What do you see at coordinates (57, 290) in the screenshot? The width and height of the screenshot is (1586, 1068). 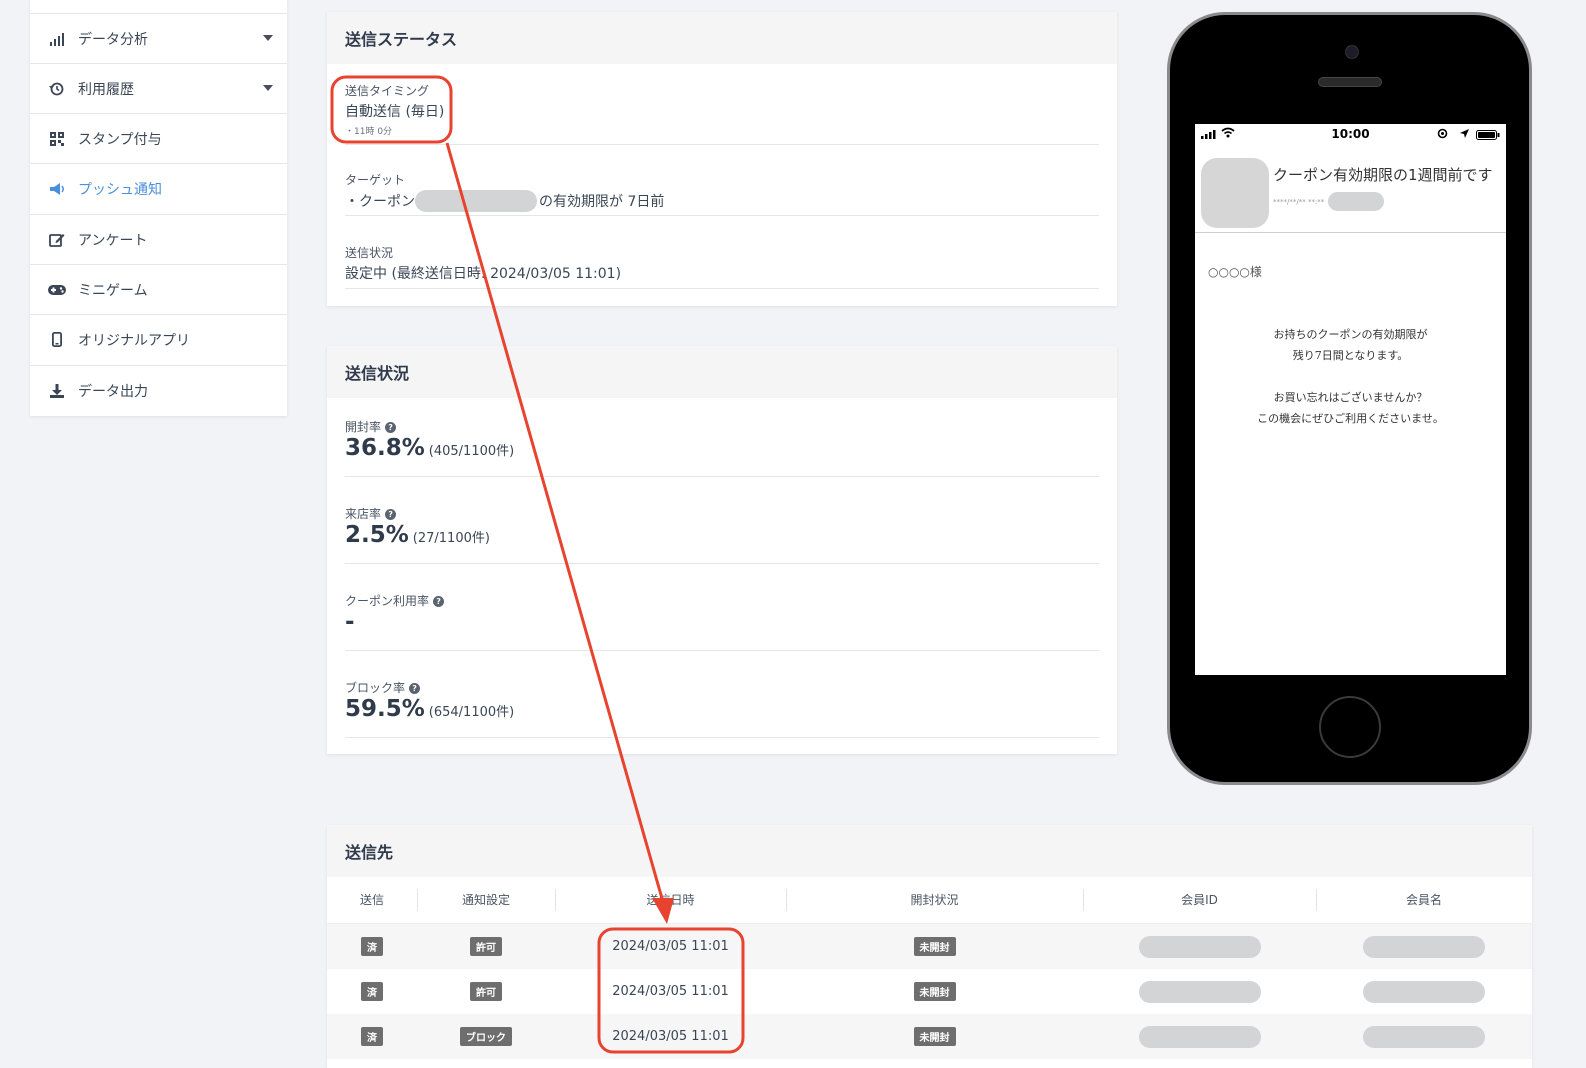 I see `gamepad-icon` at bounding box center [57, 290].